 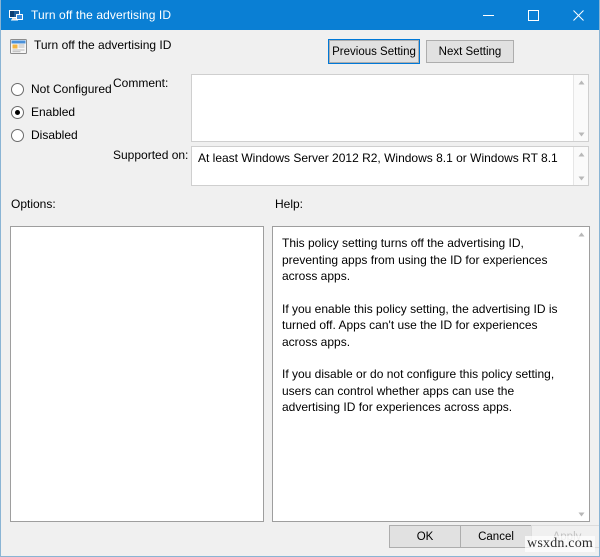 I want to click on group-policy-setting-icon, so click(x=18, y=46).